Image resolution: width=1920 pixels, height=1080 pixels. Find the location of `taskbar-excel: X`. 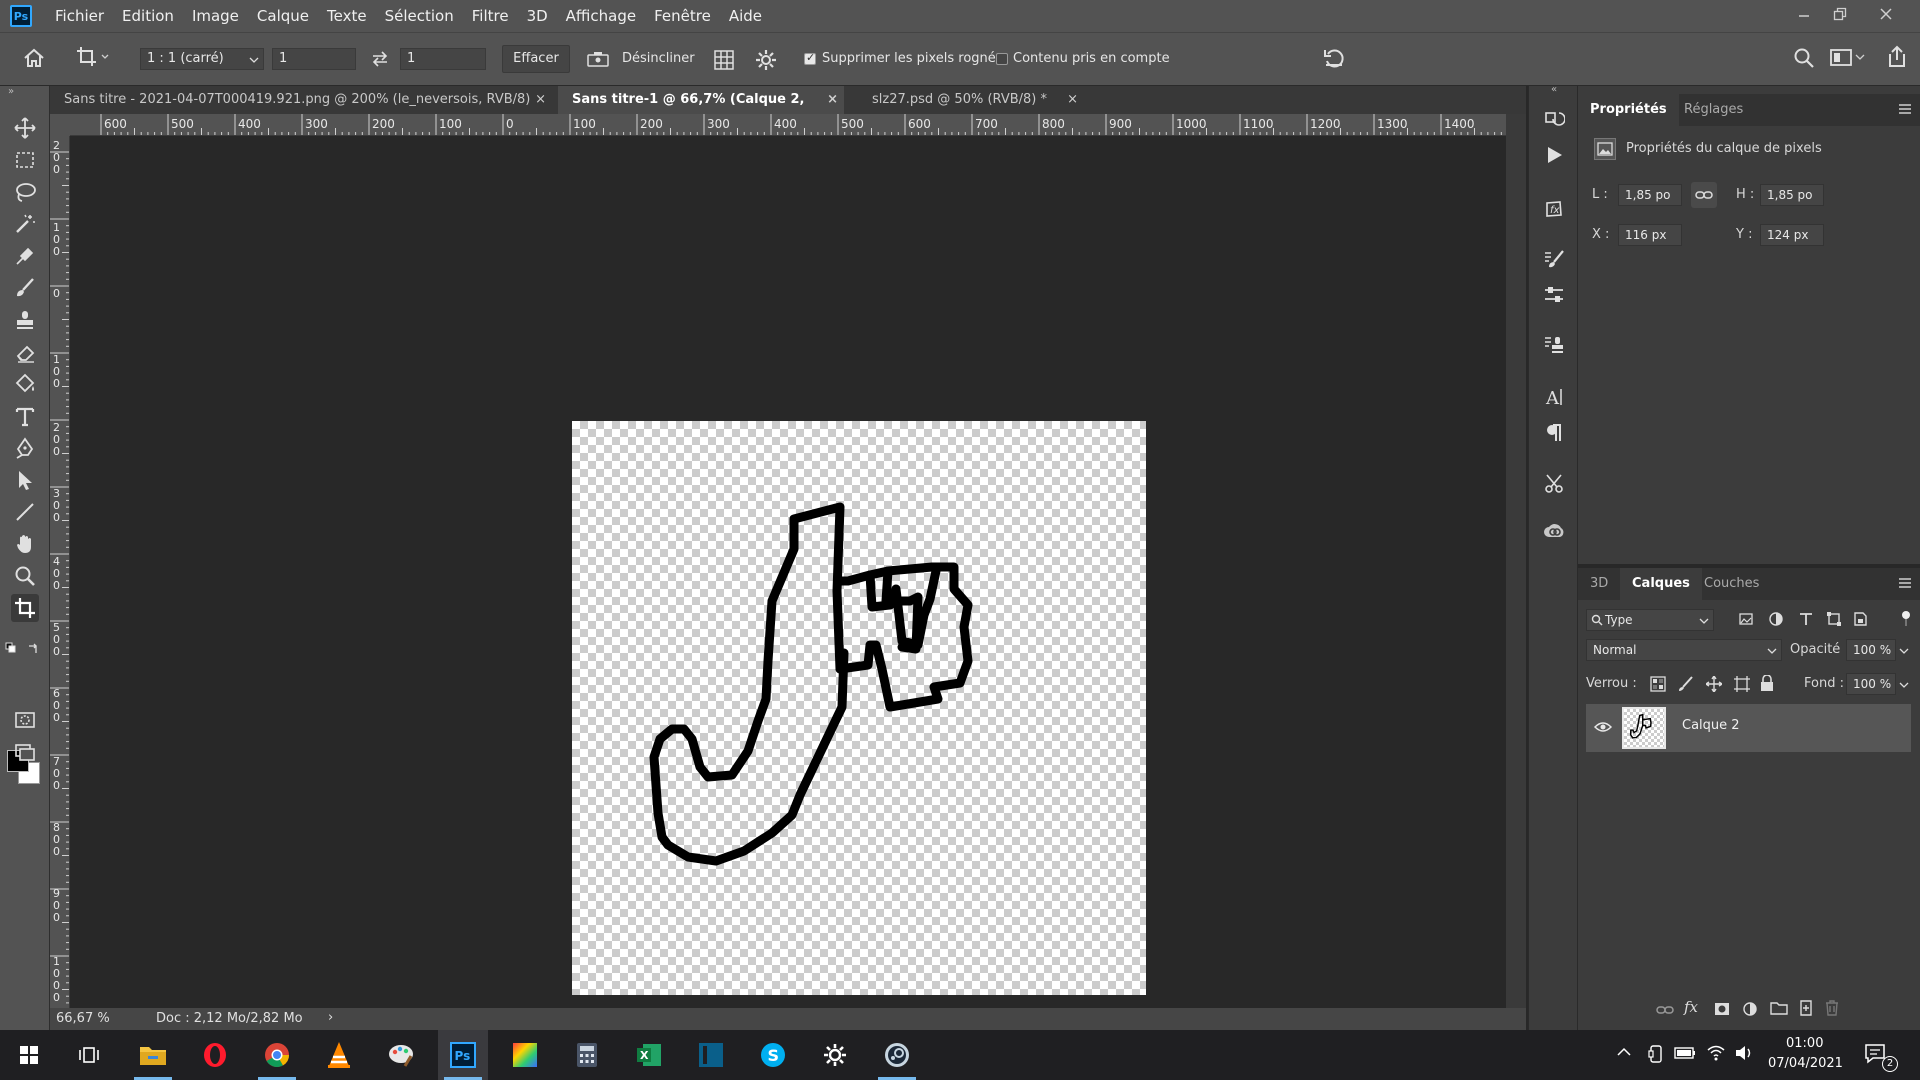

taskbar-excel: X is located at coordinates (649, 1055).